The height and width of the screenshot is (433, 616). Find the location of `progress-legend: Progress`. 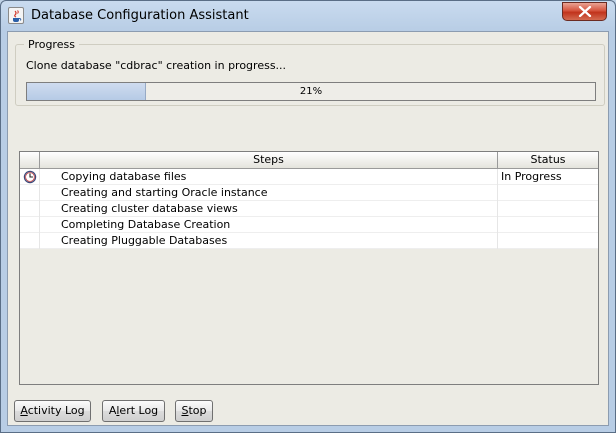

progress-legend: Progress is located at coordinates (51, 44).